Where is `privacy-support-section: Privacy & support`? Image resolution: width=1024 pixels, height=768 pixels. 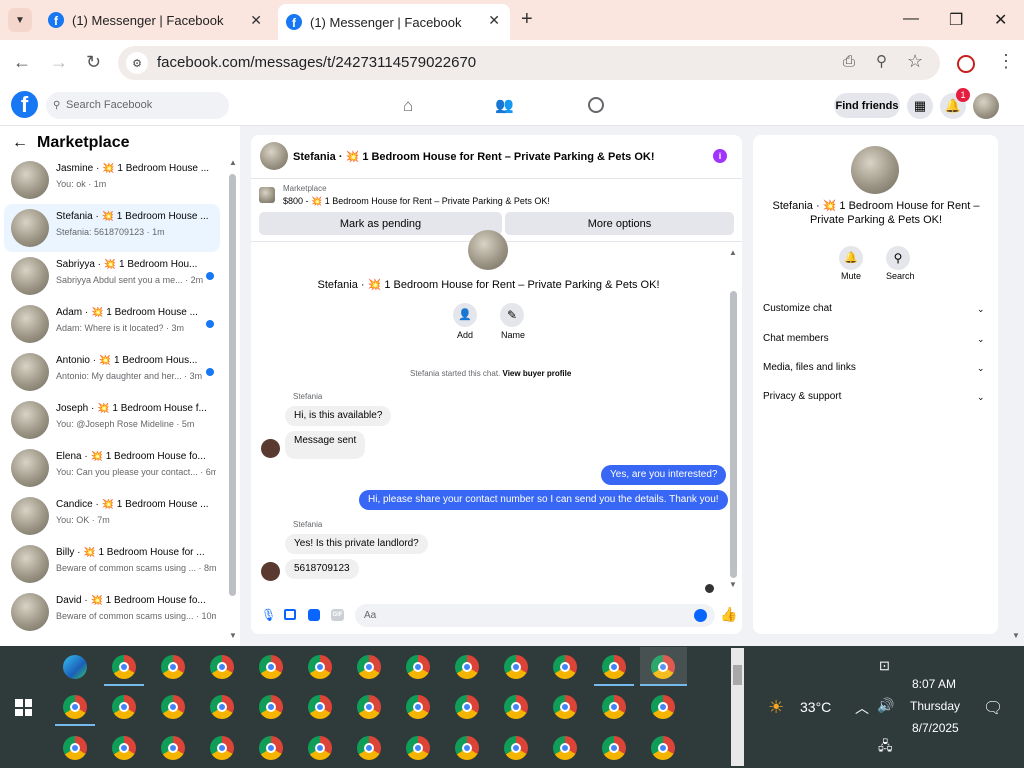
privacy-support-section: Privacy & support is located at coordinates (802, 396).